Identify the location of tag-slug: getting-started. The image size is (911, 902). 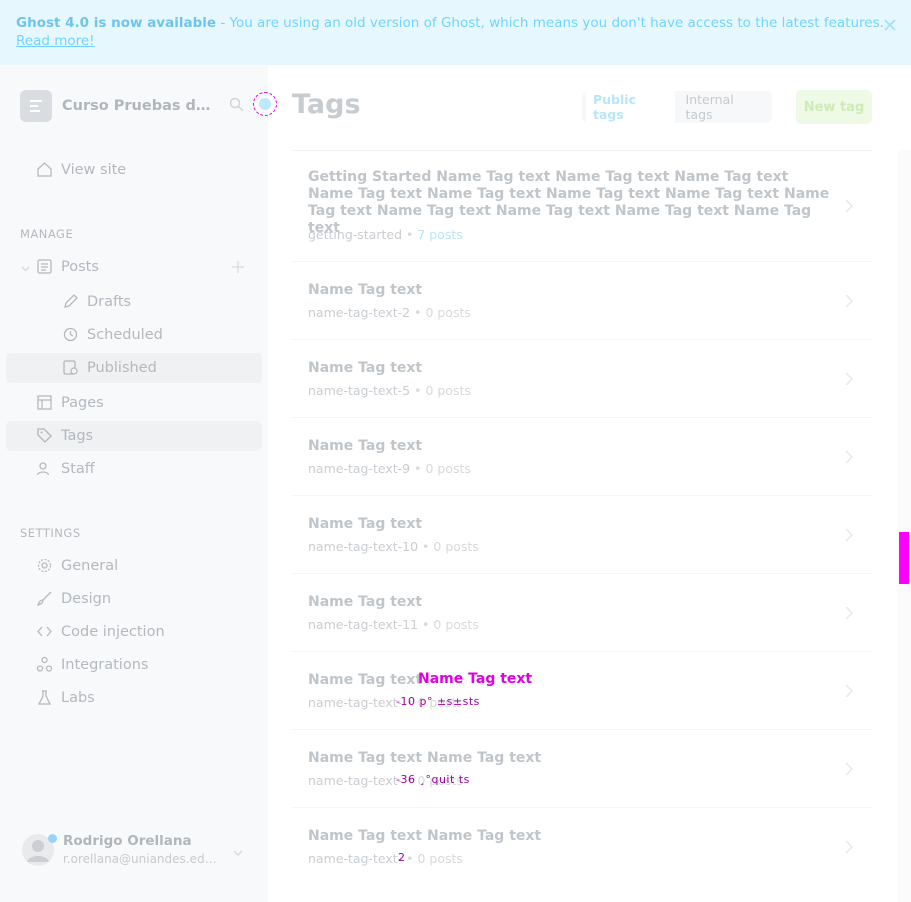
(355, 234).